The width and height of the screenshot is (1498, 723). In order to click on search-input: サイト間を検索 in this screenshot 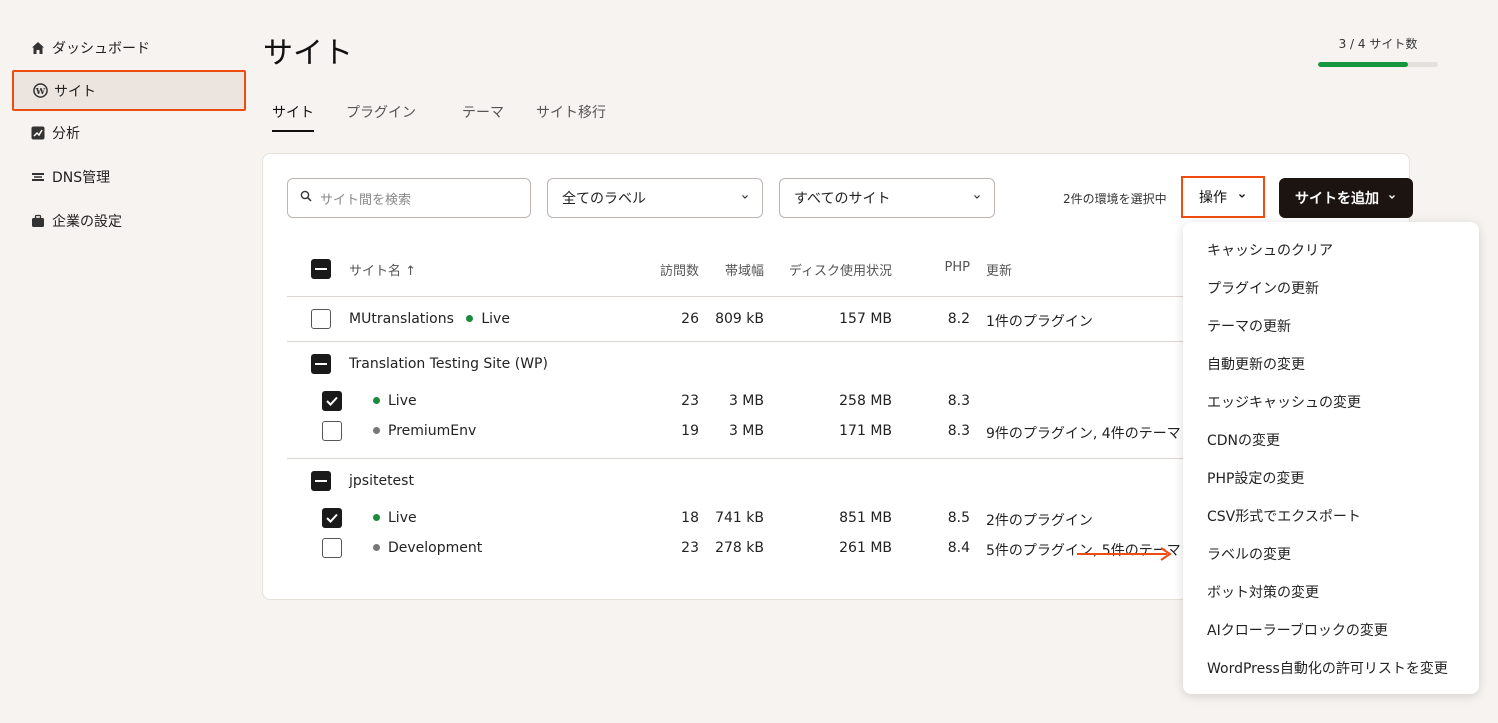, I will do `click(409, 198)`.